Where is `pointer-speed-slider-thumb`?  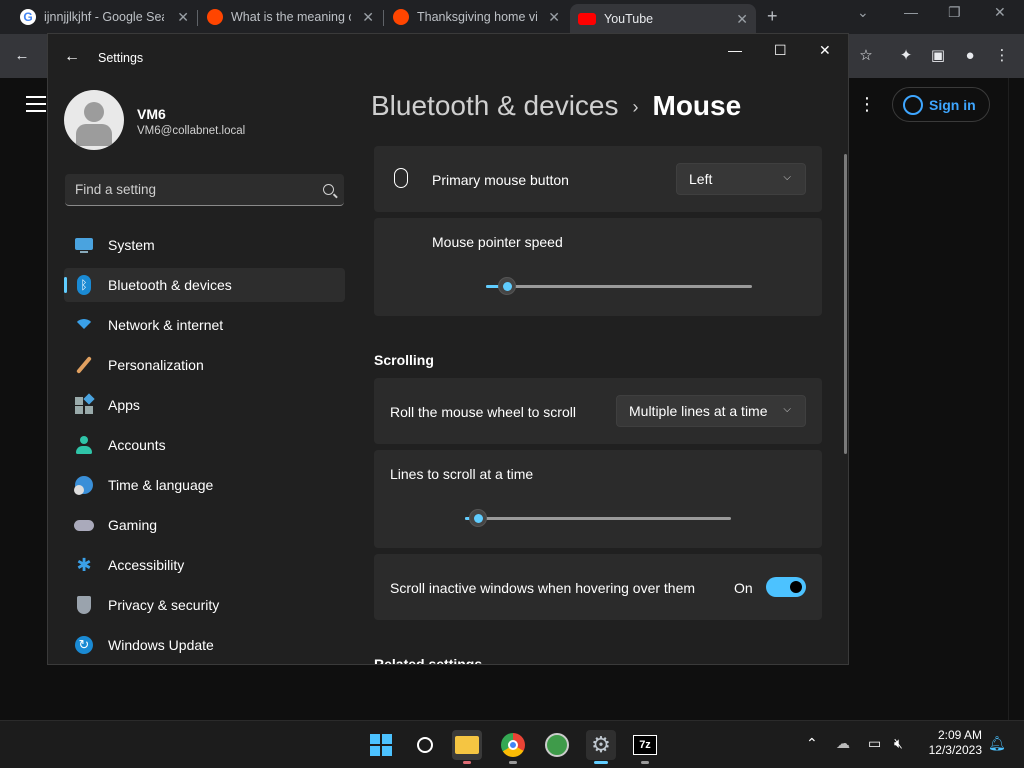 pointer-speed-slider-thumb is located at coordinates (507, 286).